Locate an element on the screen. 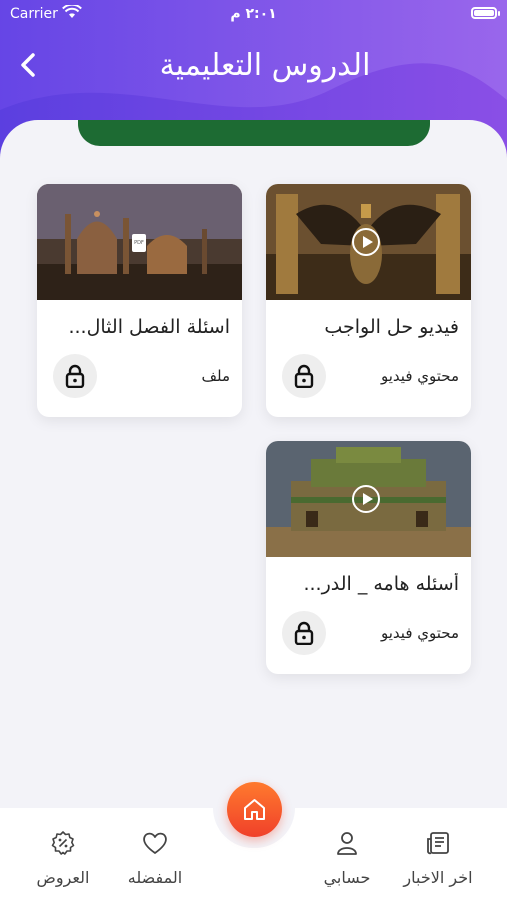 This screenshot has width=507, height=900. tab-account-label: حسابي is located at coordinates (347, 877).